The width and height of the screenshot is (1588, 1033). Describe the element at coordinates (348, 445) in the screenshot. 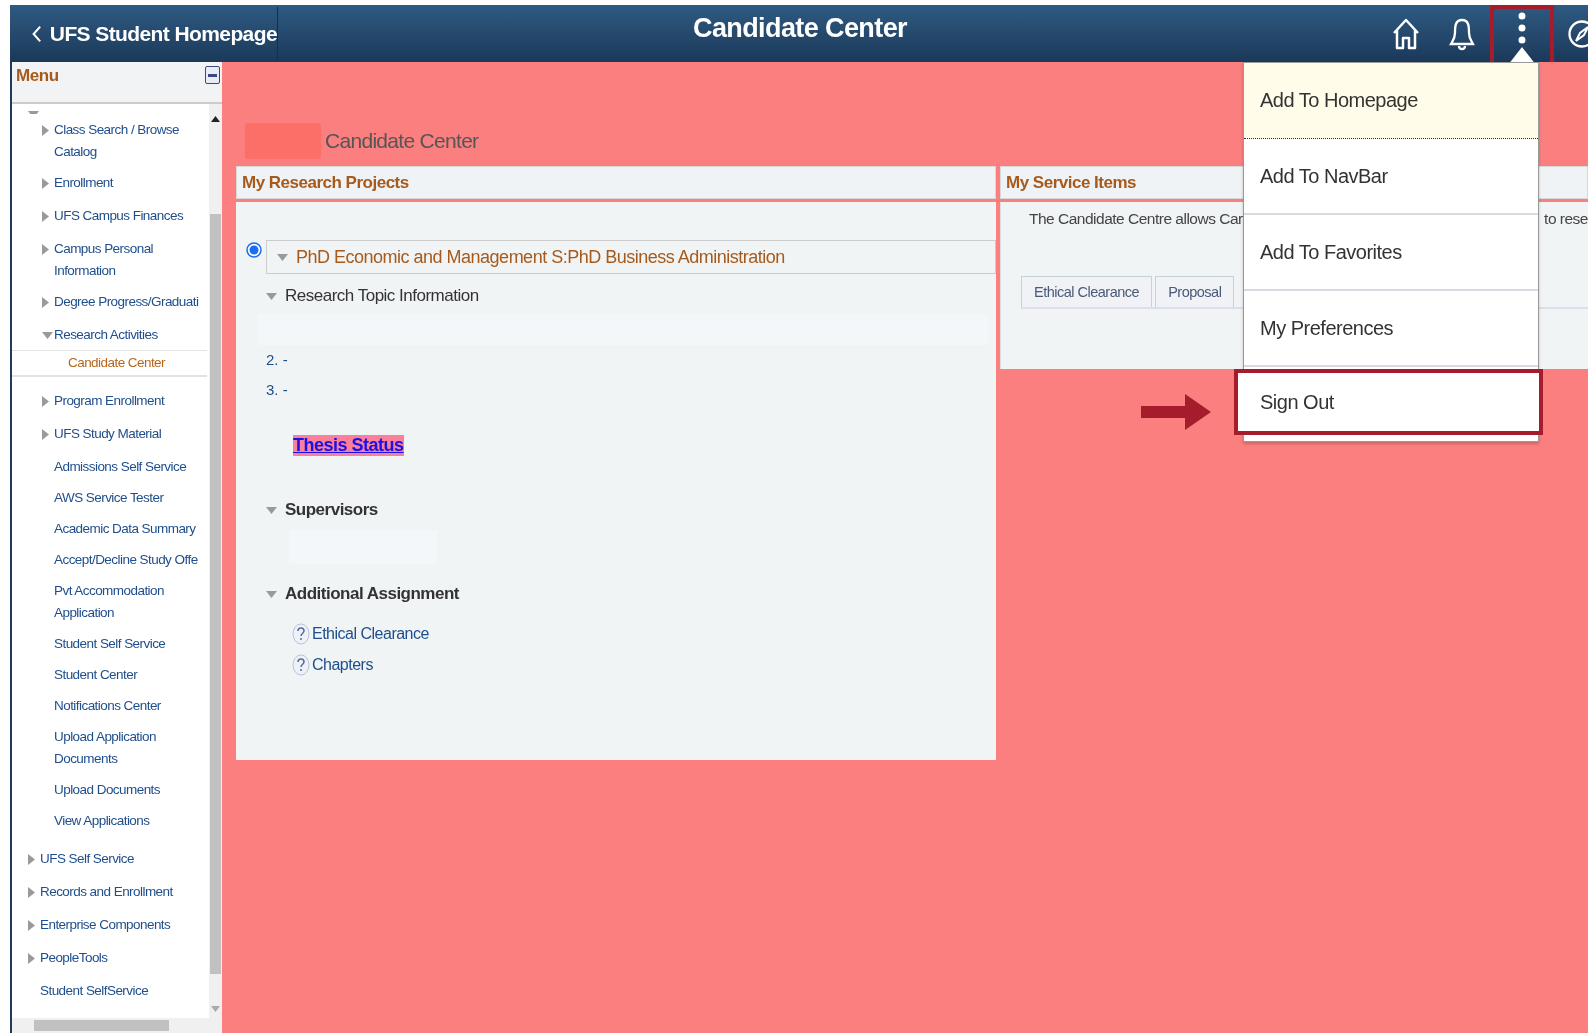

I see `thesis-status-link: Thesis Status` at that location.